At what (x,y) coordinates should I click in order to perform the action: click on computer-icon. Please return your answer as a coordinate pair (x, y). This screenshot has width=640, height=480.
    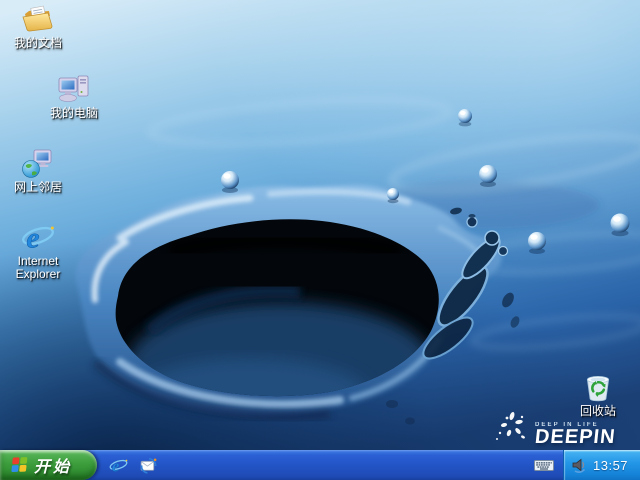
    Looking at the image, I should click on (73, 88).